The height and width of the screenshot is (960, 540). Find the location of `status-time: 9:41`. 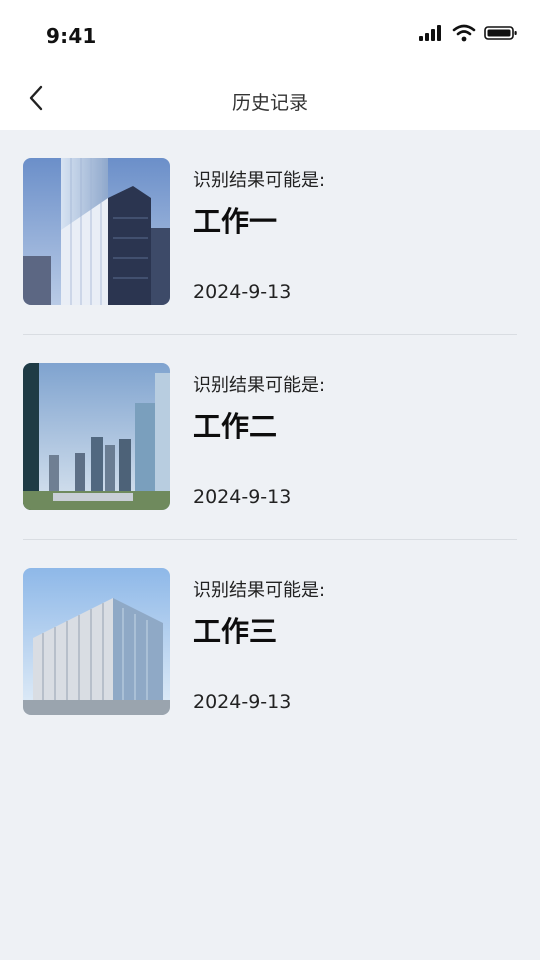

status-time: 9:41 is located at coordinates (71, 36).